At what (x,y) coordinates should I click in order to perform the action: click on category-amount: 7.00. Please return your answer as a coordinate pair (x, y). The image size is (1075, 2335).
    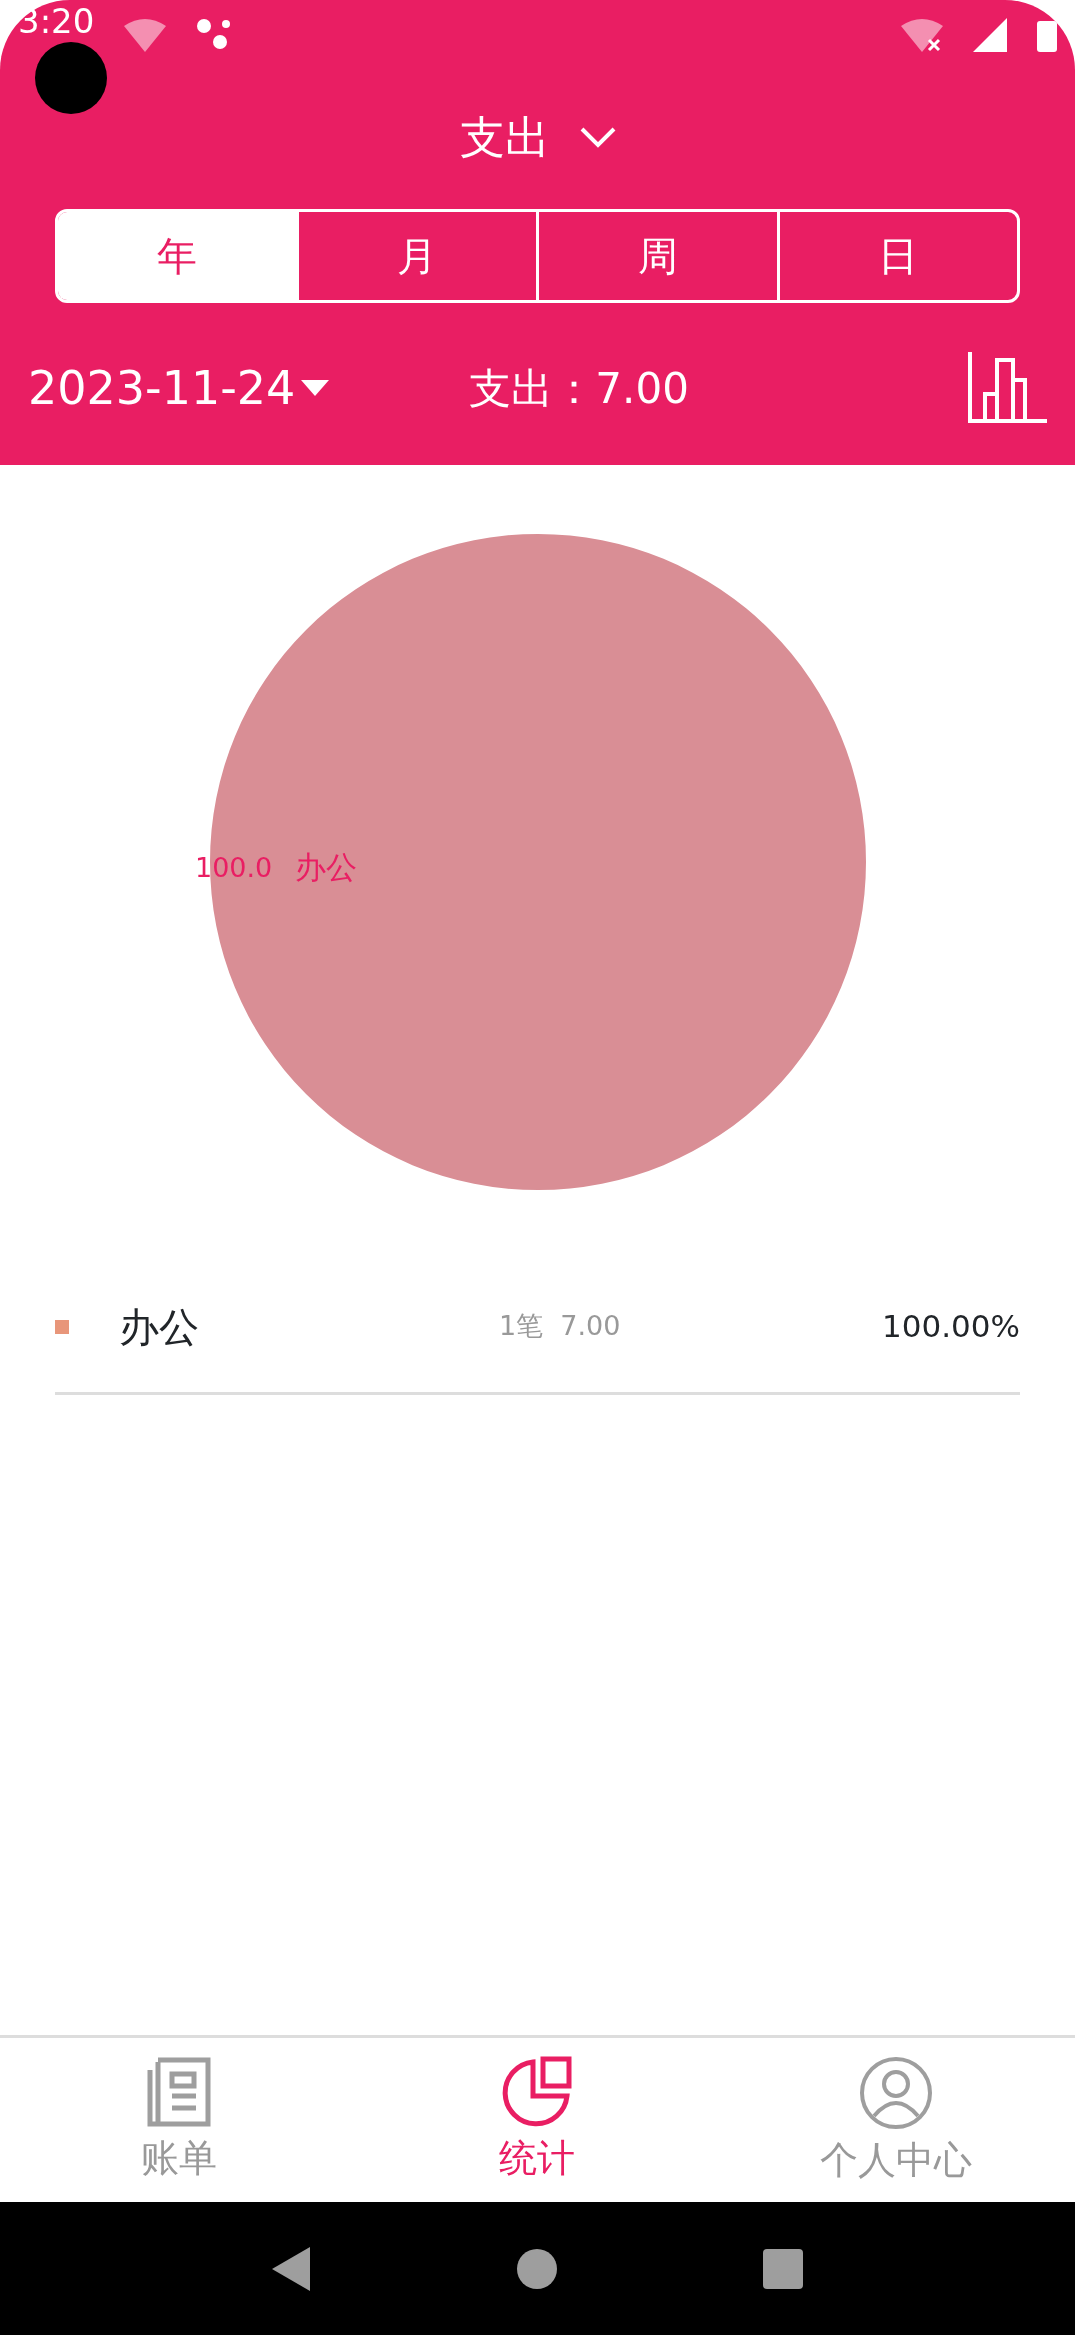
    Looking at the image, I should click on (590, 1326).